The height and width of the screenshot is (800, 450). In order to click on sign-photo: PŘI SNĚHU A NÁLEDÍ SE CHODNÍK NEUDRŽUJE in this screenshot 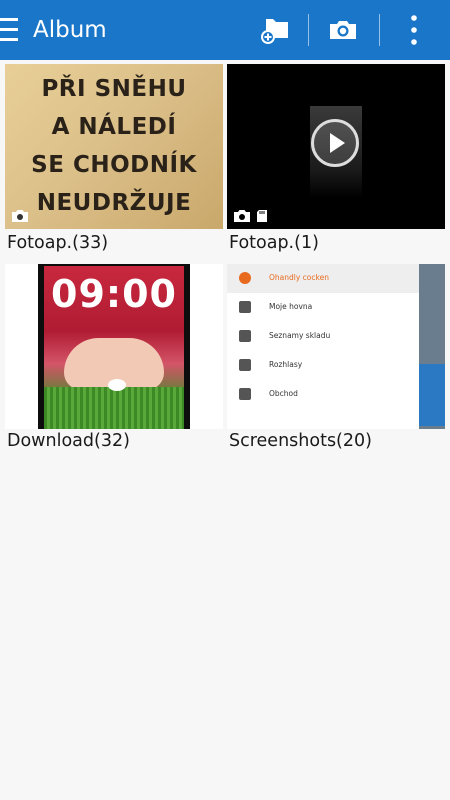, I will do `click(114, 146)`.